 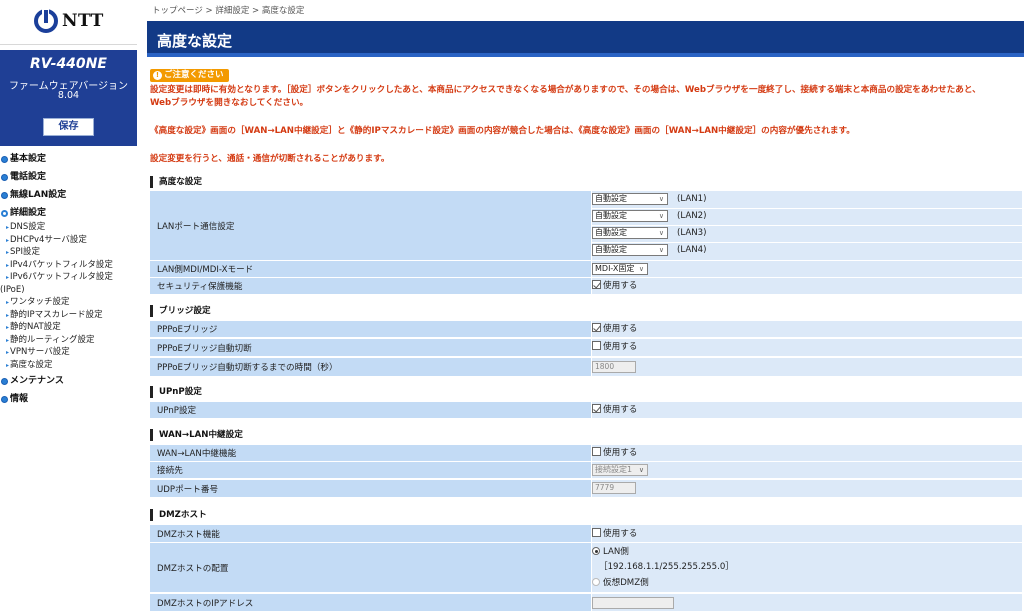 I want to click on nav-label: 基本設定, so click(x=28, y=159).